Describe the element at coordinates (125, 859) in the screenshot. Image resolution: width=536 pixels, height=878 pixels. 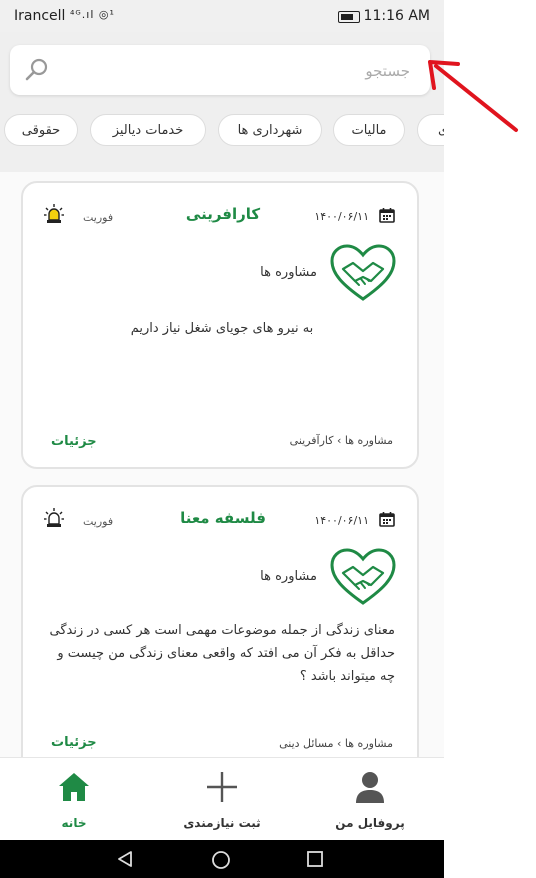
I see `back-icon` at that location.